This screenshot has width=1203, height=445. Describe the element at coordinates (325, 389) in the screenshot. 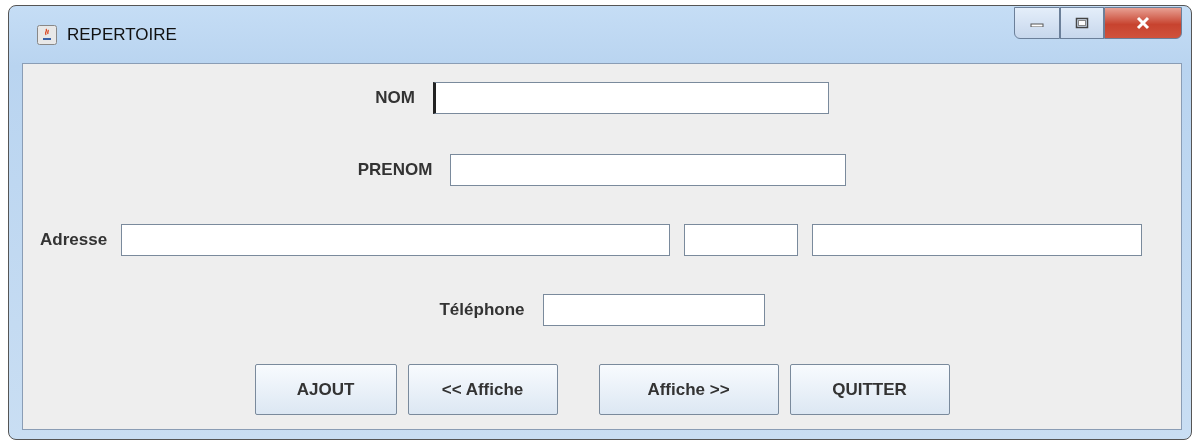

I see `form-button: AJOUT` at that location.